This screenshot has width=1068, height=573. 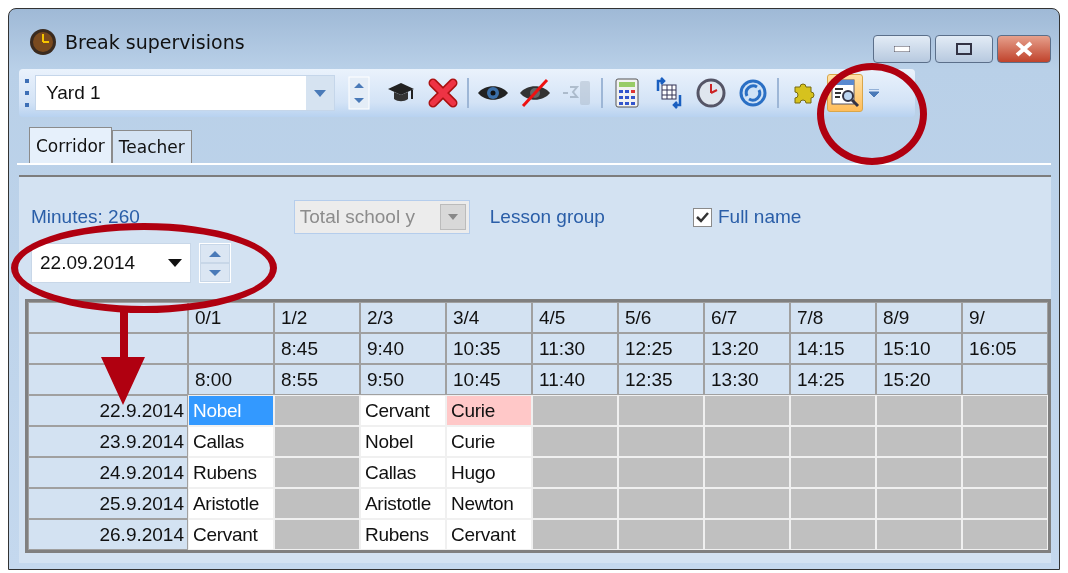 I want to click on date-header: 23.9.2014, so click(x=108, y=441).